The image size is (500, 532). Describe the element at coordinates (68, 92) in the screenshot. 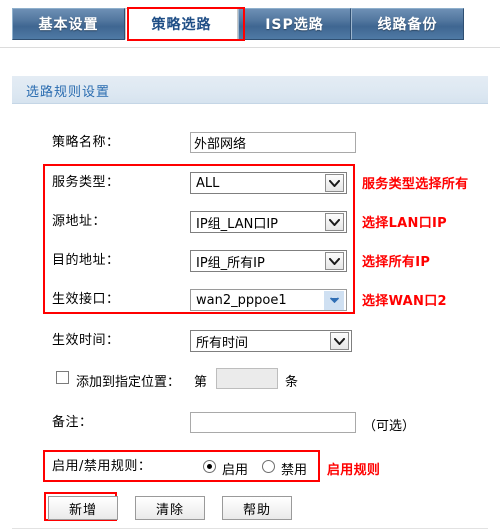

I see `section-title: 选路规则设置` at that location.